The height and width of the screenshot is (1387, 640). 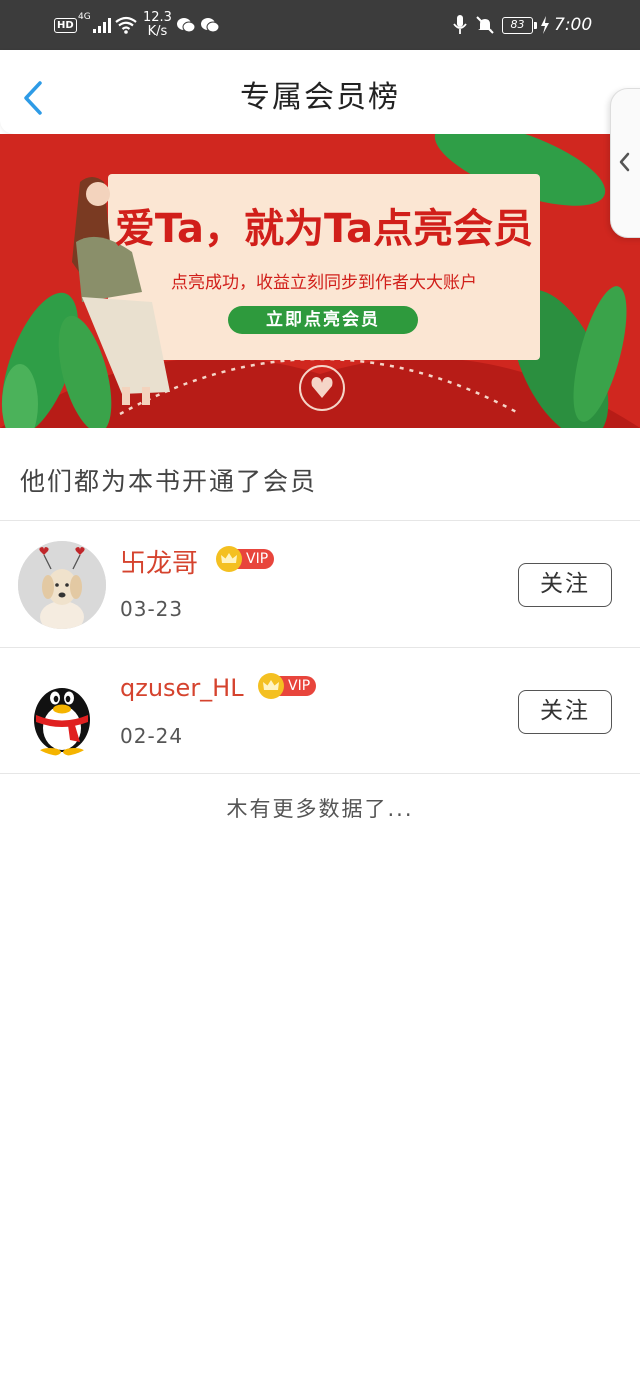 What do you see at coordinates (324, 229) in the screenshot?
I see `banner-headline: 爱Ta，就为Ta点亮会员` at bounding box center [324, 229].